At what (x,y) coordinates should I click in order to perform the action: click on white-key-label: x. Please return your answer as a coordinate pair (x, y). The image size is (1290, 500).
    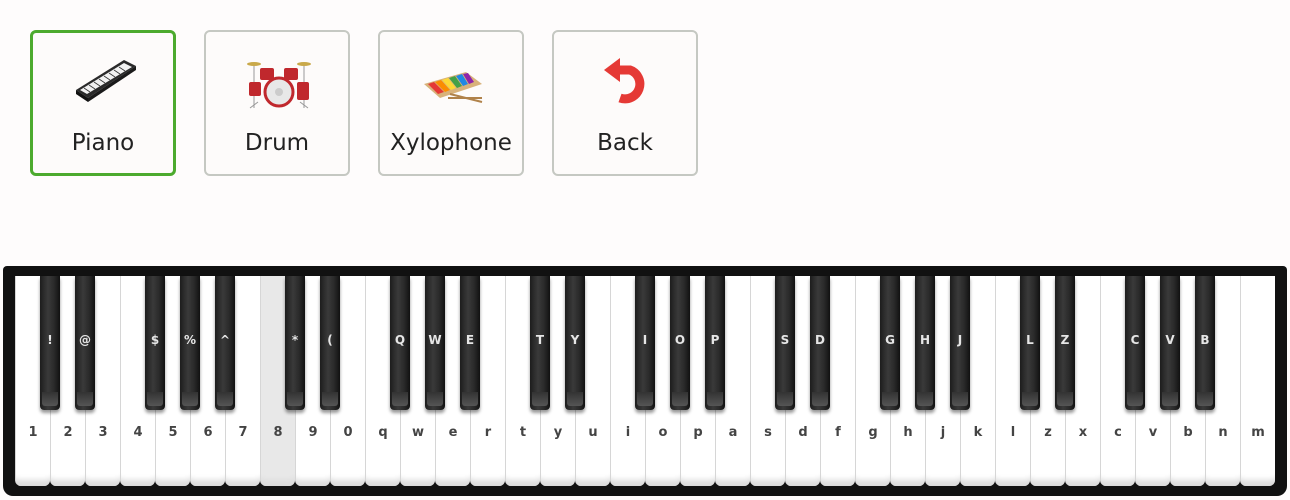
    Looking at the image, I should click on (1083, 432).